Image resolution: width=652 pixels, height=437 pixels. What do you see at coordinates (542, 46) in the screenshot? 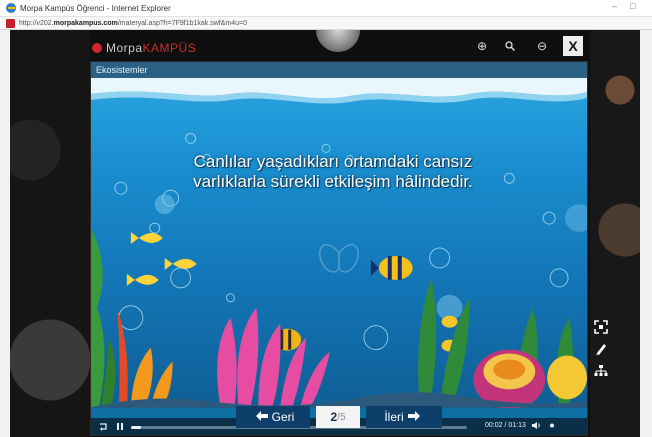
I see `zoom-out-icon: ⊖` at bounding box center [542, 46].